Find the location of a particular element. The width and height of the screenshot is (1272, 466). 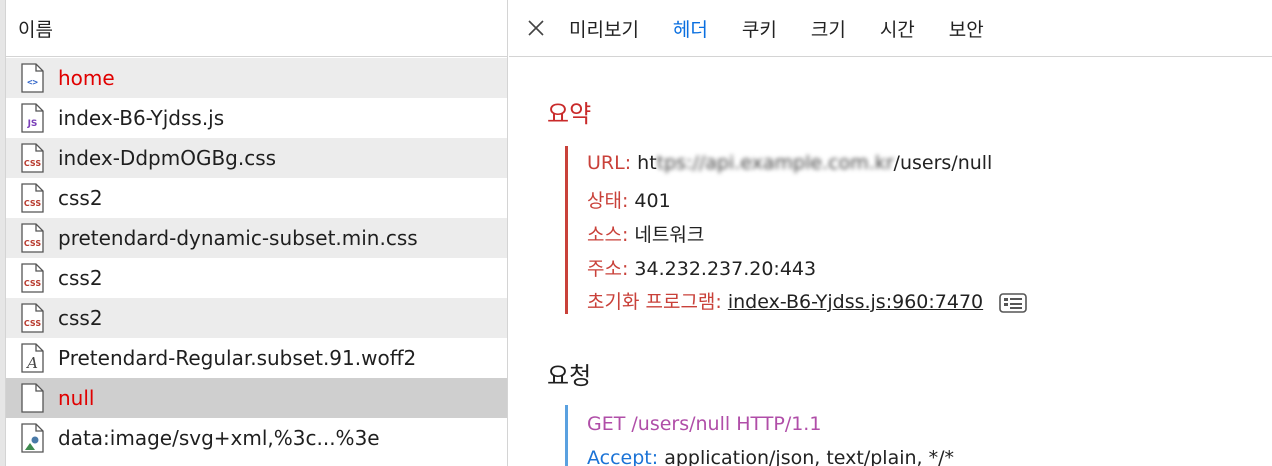

request-row: data:image/svg+xml,%3c...%3e is located at coordinates (256, 438).